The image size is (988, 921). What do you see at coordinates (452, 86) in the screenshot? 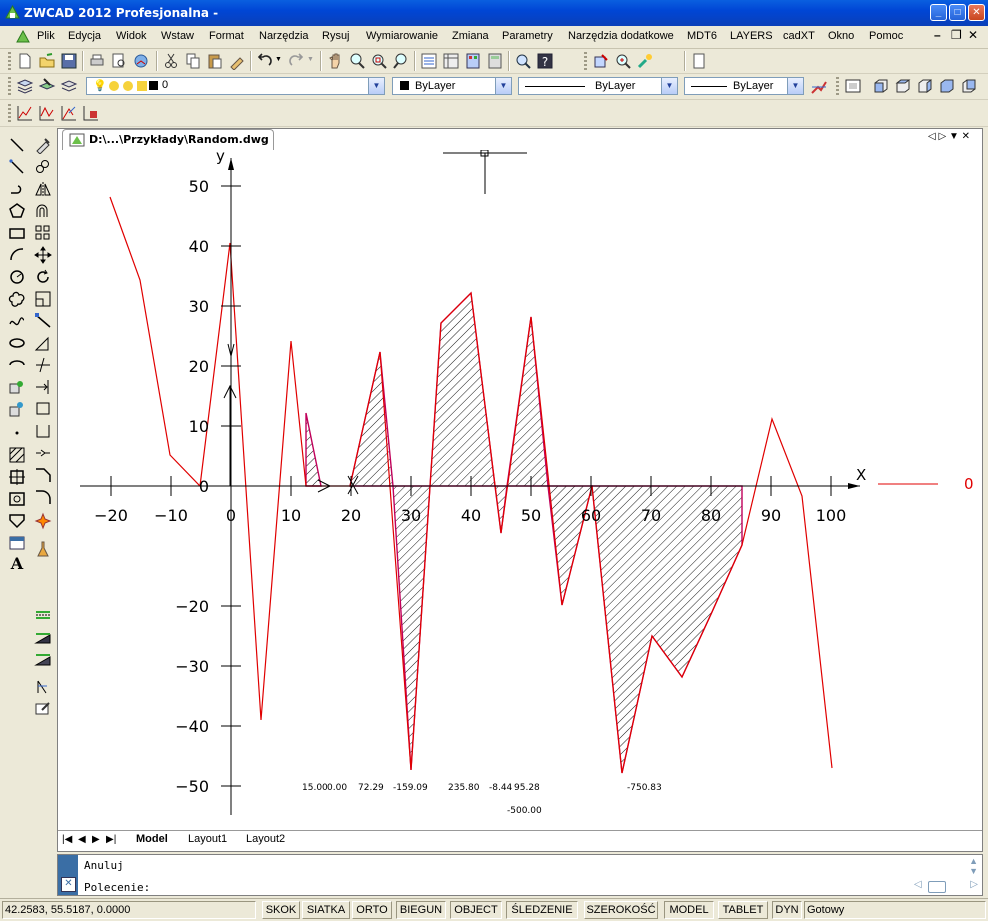
I see `color-combo: ByLayer ▼` at bounding box center [452, 86].